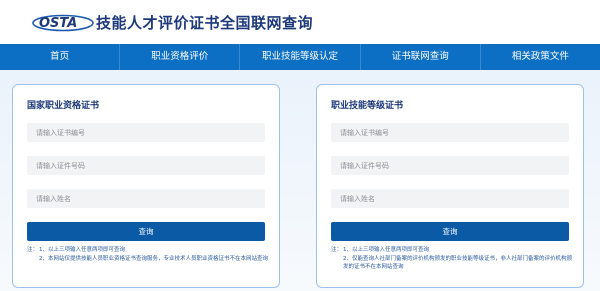  What do you see at coordinates (205, 23) in the screenshot?
I see `site-title: 技能人才评价证书全国联网查询` at bounding box center [205, 23].